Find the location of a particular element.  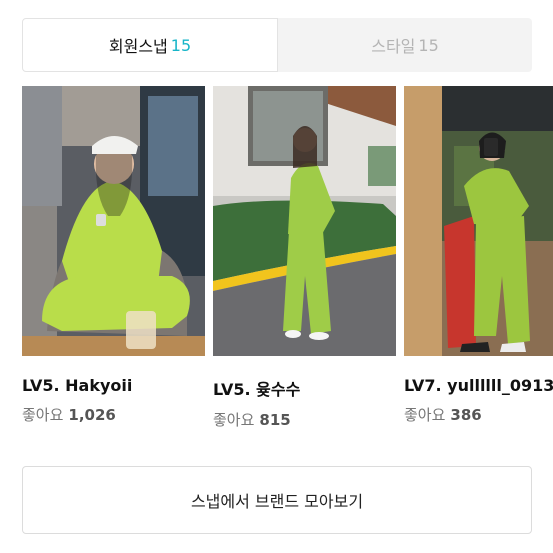

tab-member-snap: 회원스냅 15 is located at coordinates (150, 45).